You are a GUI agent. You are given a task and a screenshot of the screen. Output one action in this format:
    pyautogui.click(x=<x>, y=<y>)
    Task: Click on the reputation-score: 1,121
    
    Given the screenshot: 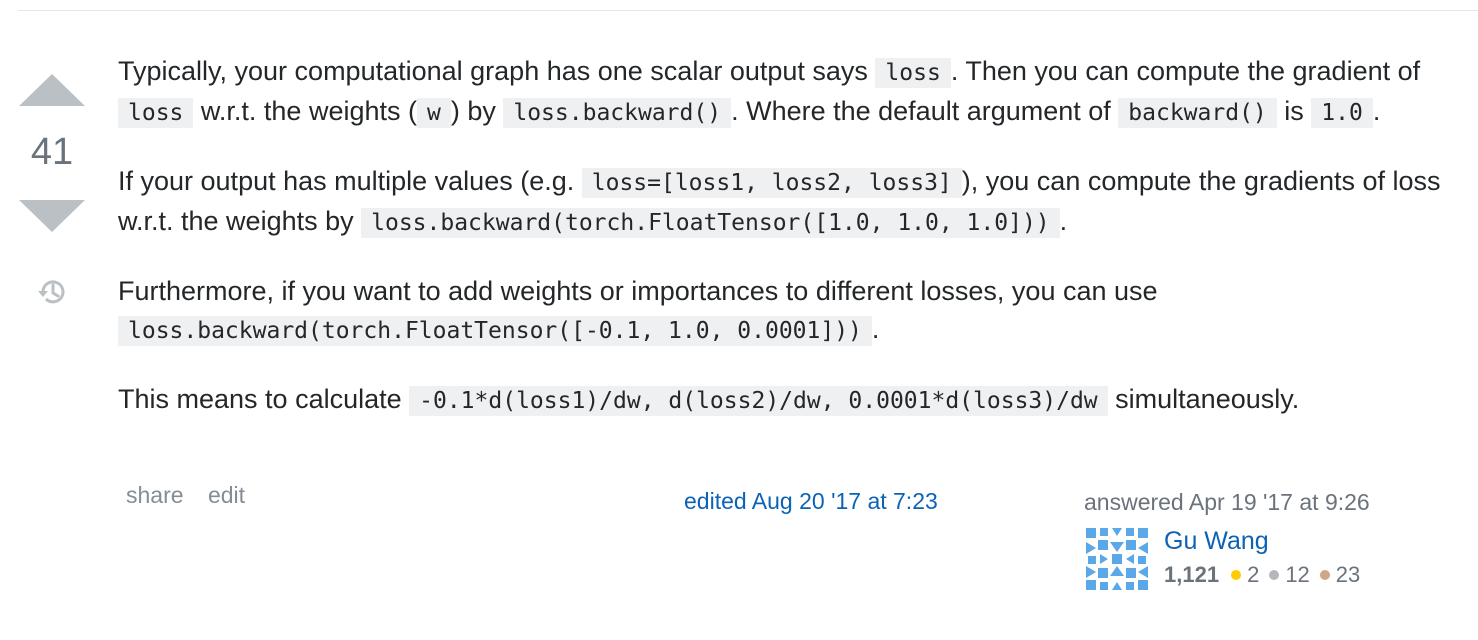 What is the action you would take?
    pyautogui.click(x=1192, y=574)
    